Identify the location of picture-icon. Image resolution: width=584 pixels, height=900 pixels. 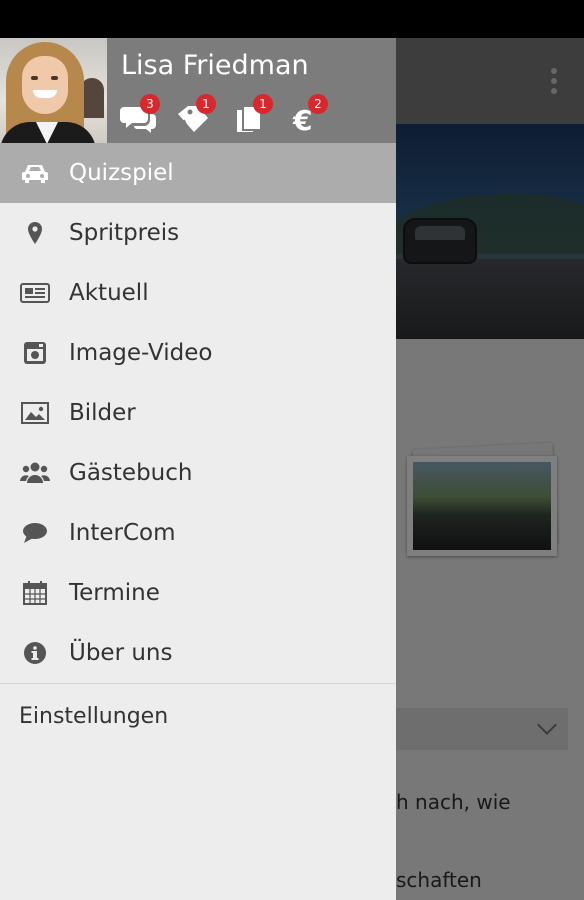
(35, 413).